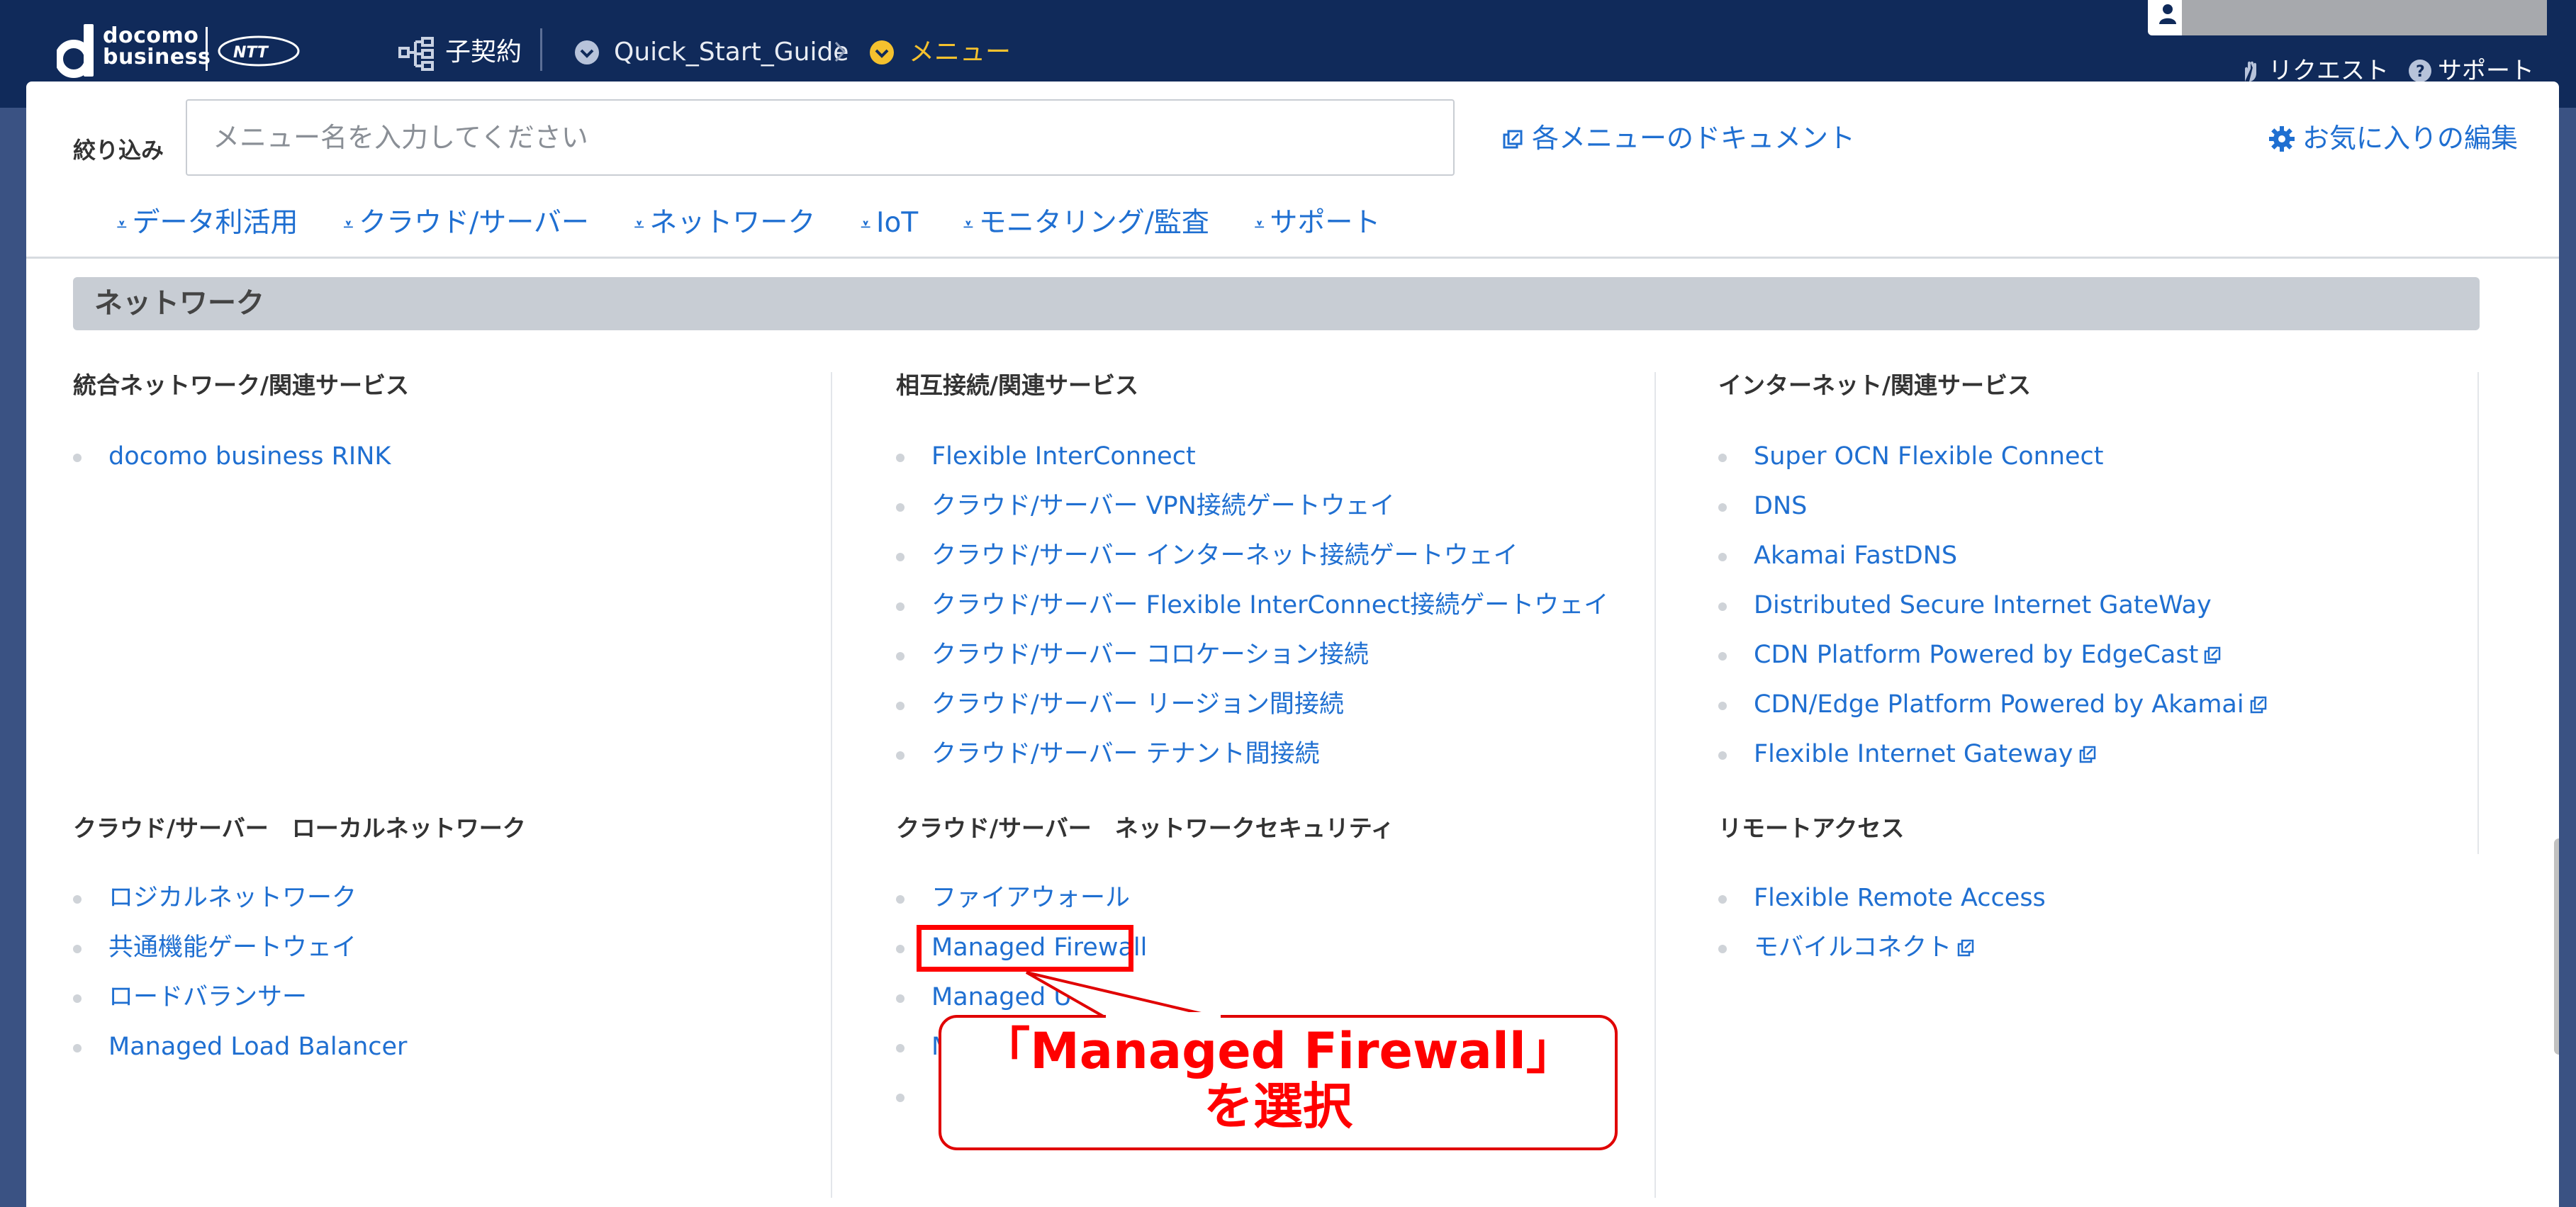 Image resolution: width=2576 pixels, height=1207 pixels. I want to click on user-icon, so click(2168, 14).